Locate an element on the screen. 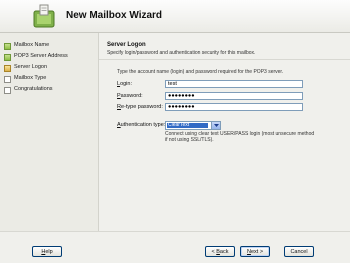  header-divider is located at coordinates (224, 59).